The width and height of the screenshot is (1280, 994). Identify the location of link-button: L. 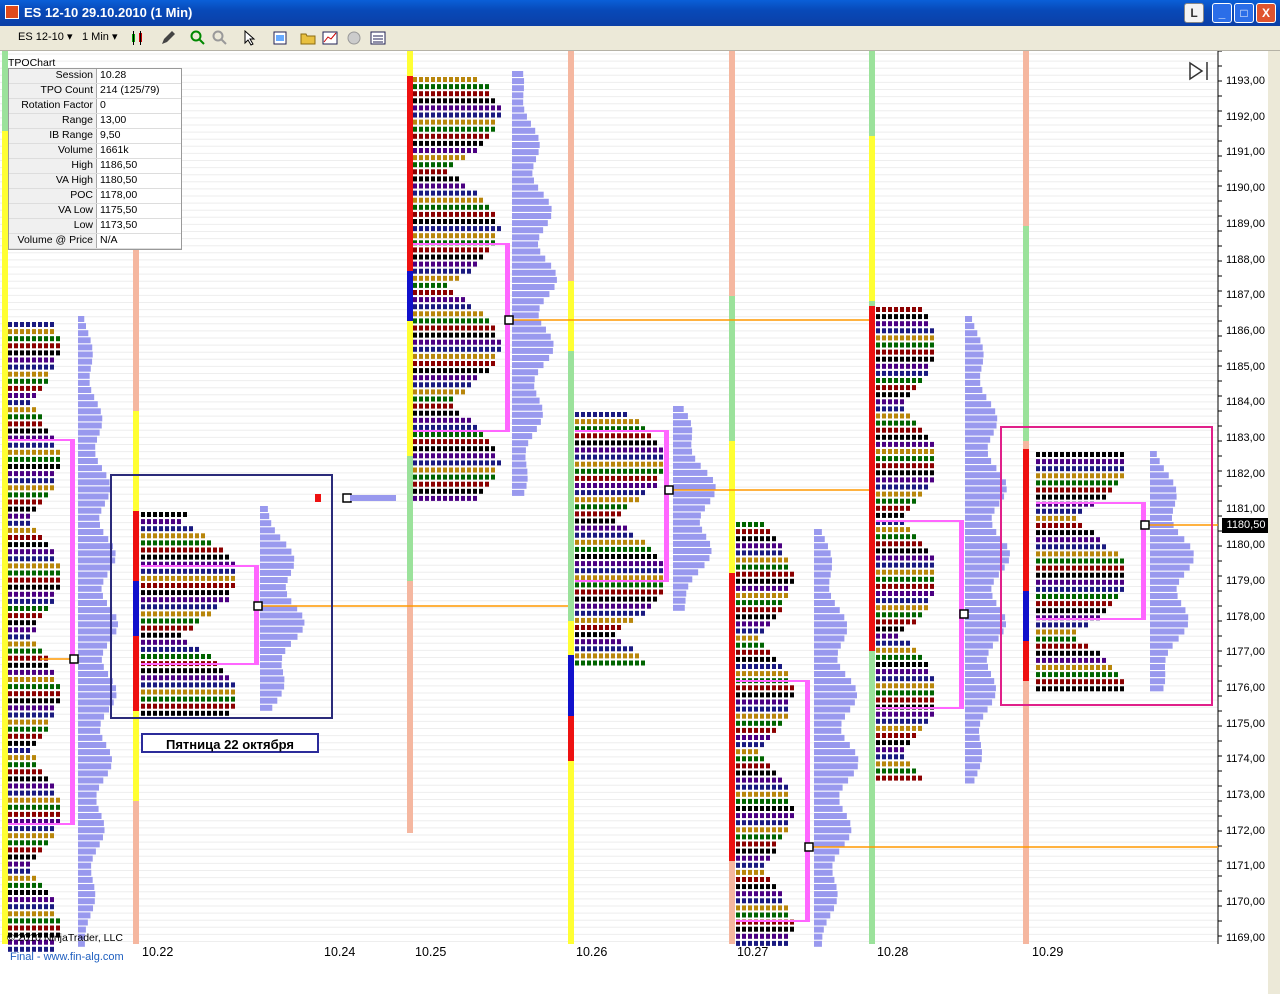
(1194, 13).